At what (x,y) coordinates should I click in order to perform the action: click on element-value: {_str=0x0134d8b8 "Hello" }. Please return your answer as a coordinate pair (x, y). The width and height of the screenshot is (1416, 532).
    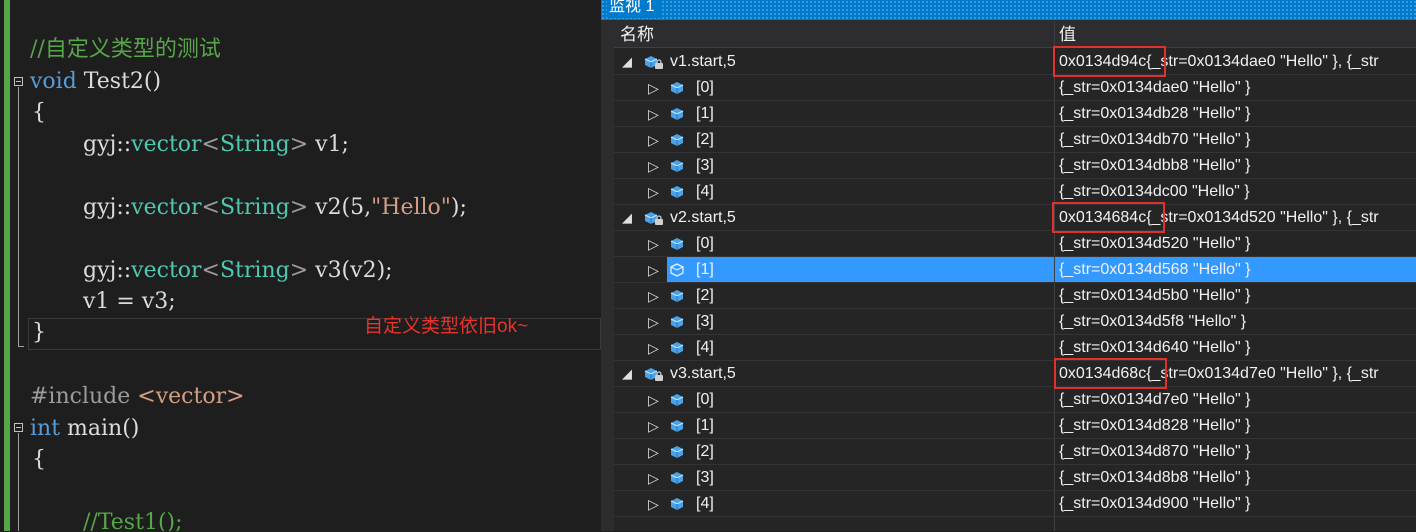
    Looking at the image, I should click on (1155, 478).